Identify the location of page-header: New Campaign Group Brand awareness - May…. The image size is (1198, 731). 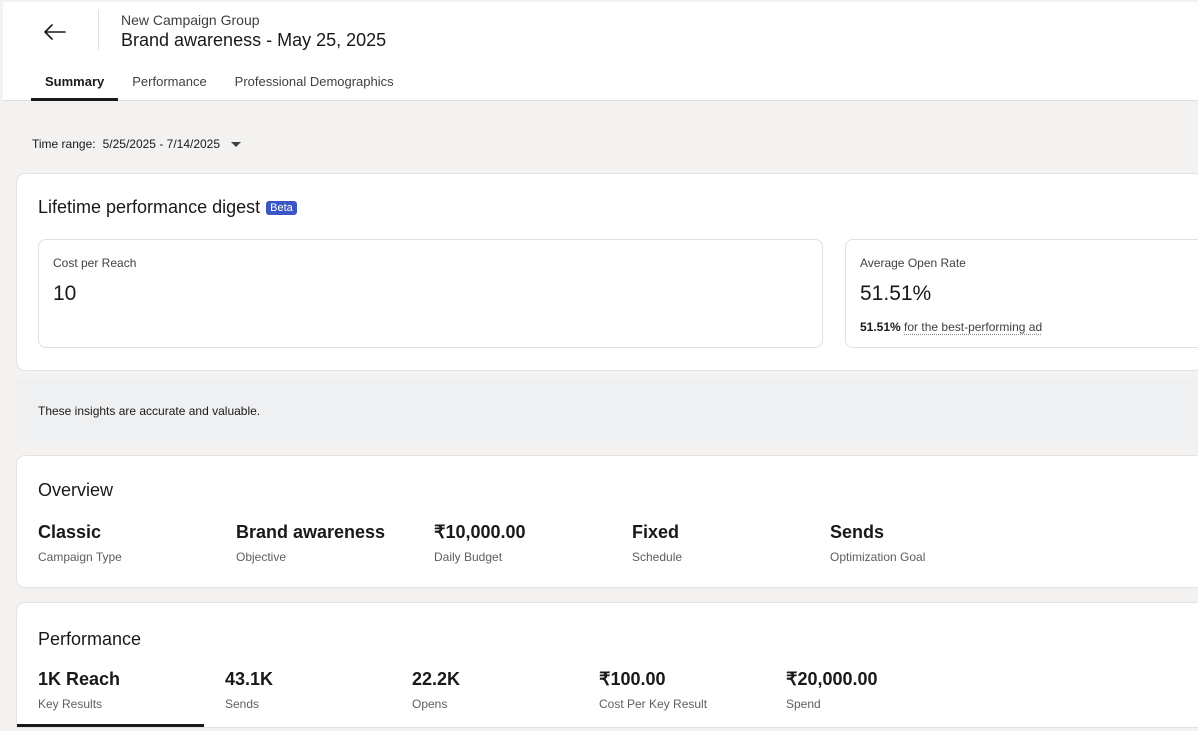
(600, 51).